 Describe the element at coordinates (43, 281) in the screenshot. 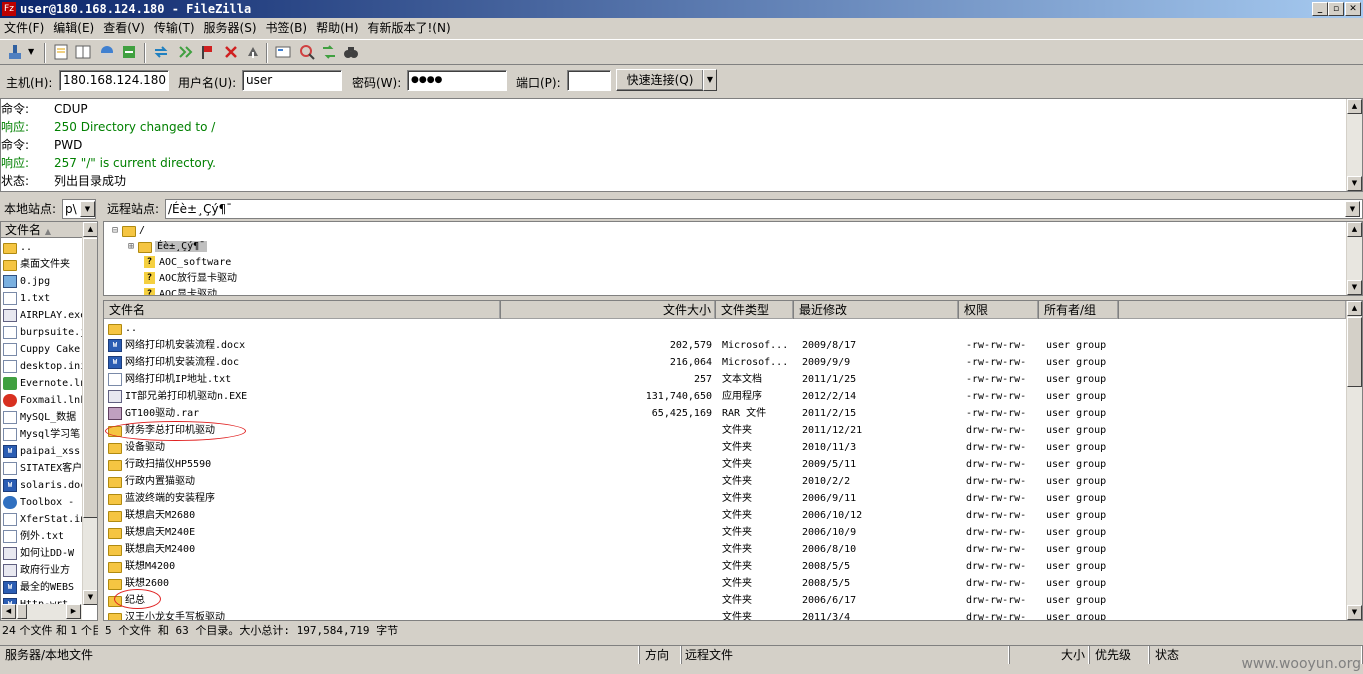

I see `local-file-row: 0.jpg` at that location.